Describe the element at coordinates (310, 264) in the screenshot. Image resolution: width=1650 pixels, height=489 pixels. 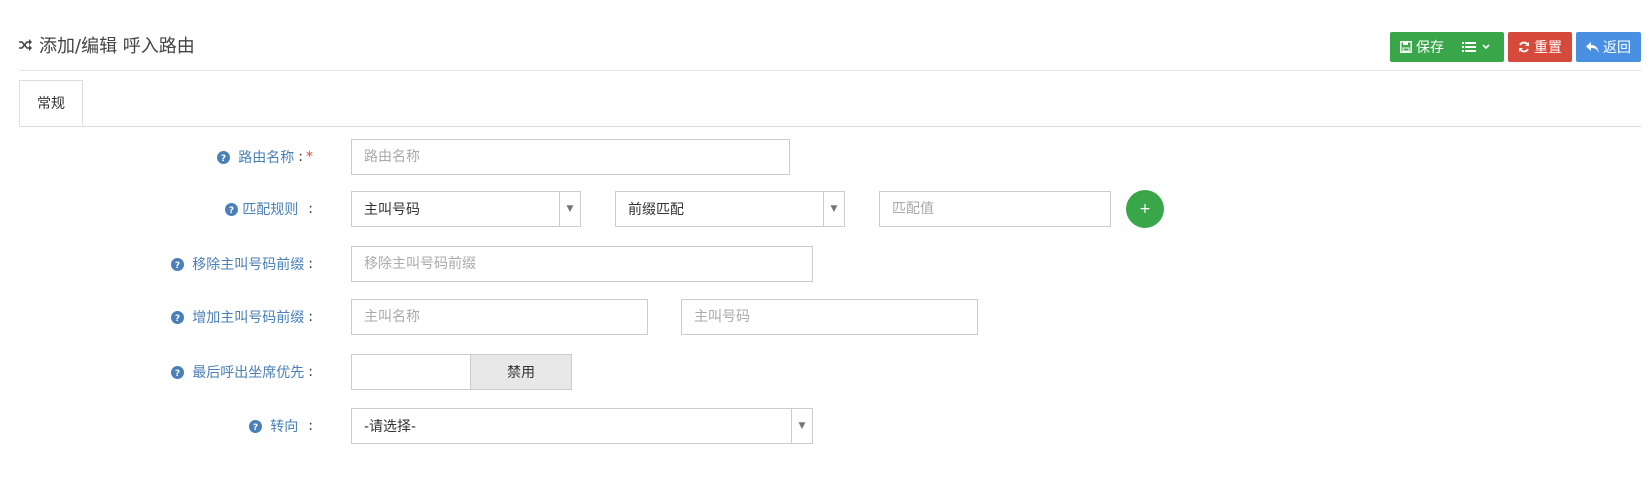
I see `remove-prefix-colon: :` at that location.